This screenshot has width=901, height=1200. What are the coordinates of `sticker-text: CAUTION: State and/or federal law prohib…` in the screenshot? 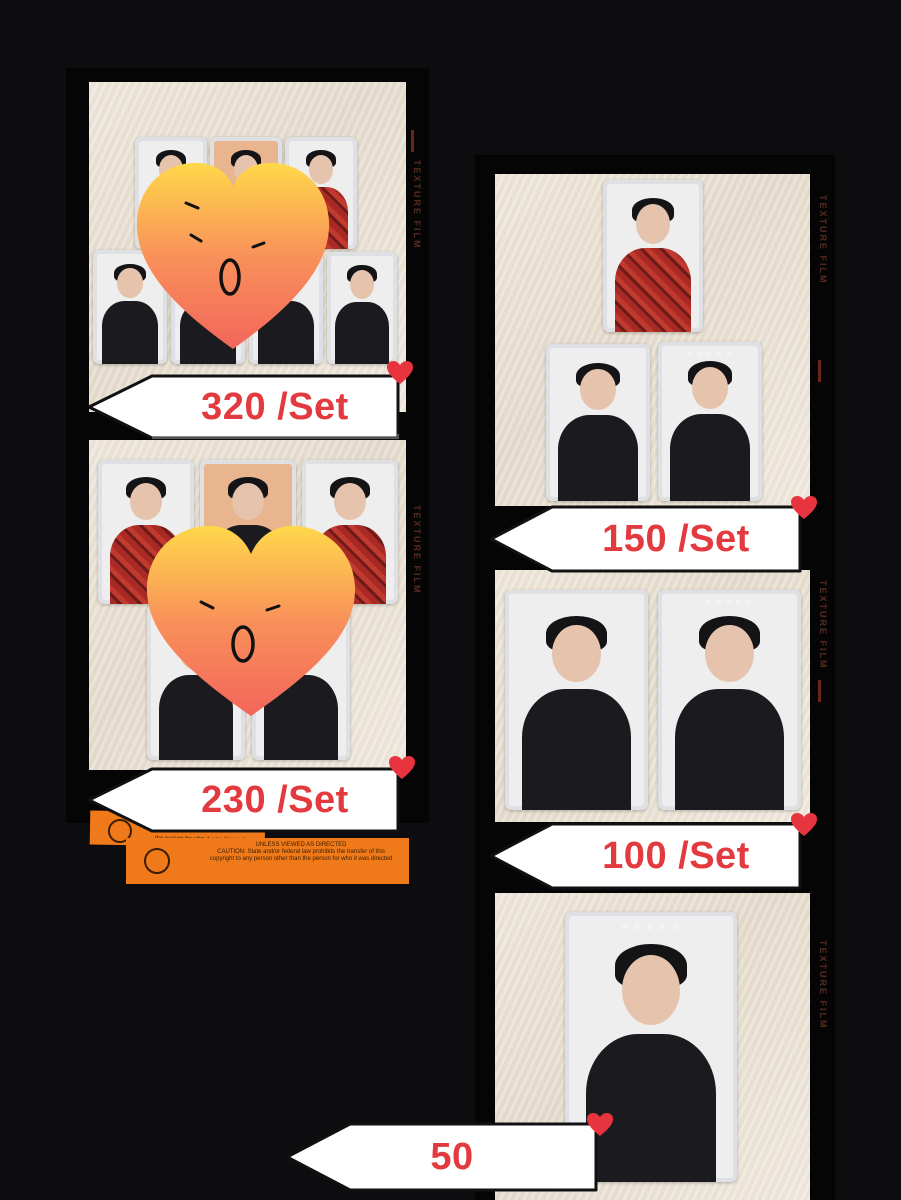 It's located at (301, 855).